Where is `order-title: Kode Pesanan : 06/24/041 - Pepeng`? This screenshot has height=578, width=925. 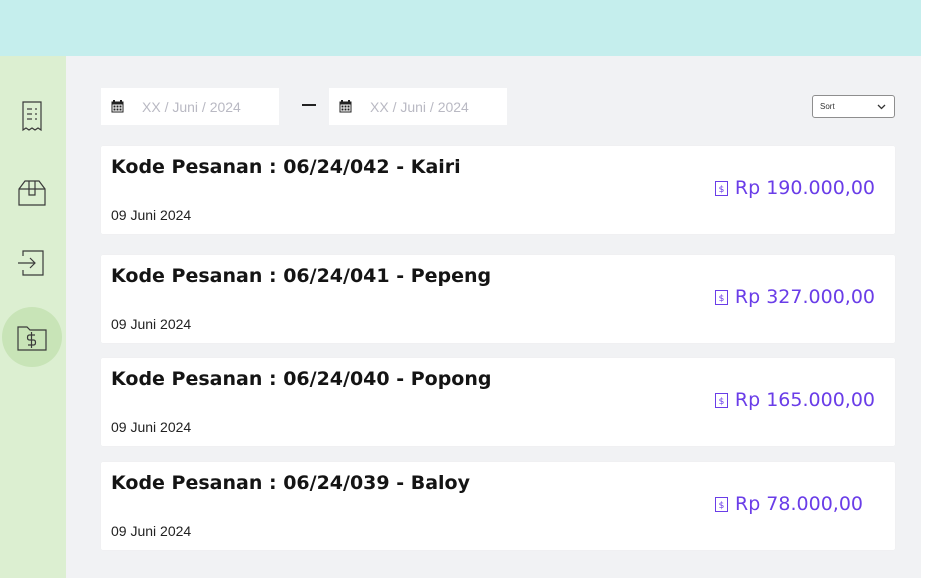
order-title: Kode Pesanan : 06/24/041 - Pepeng is located at coordinates (301, 276).